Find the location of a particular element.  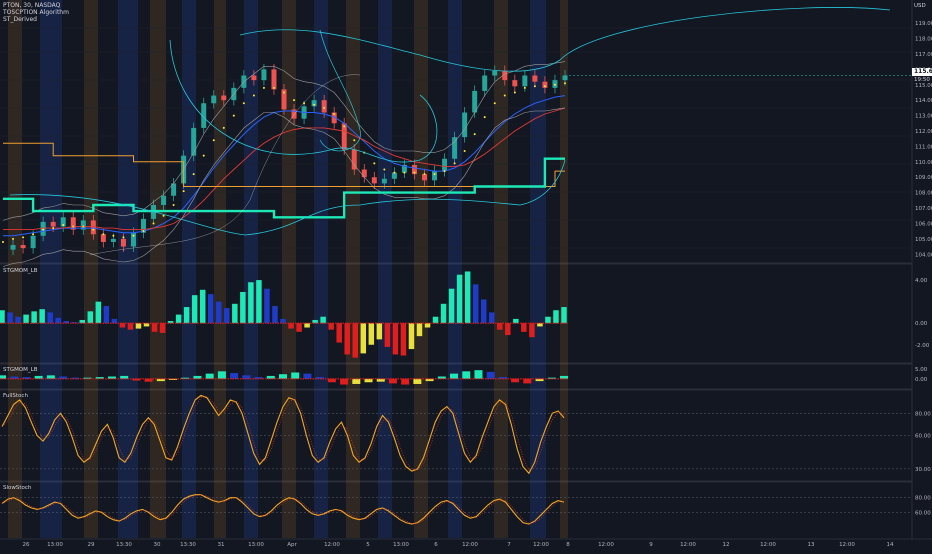

x-tick-label-23: 12:00 is located at coordinates (847, 545).